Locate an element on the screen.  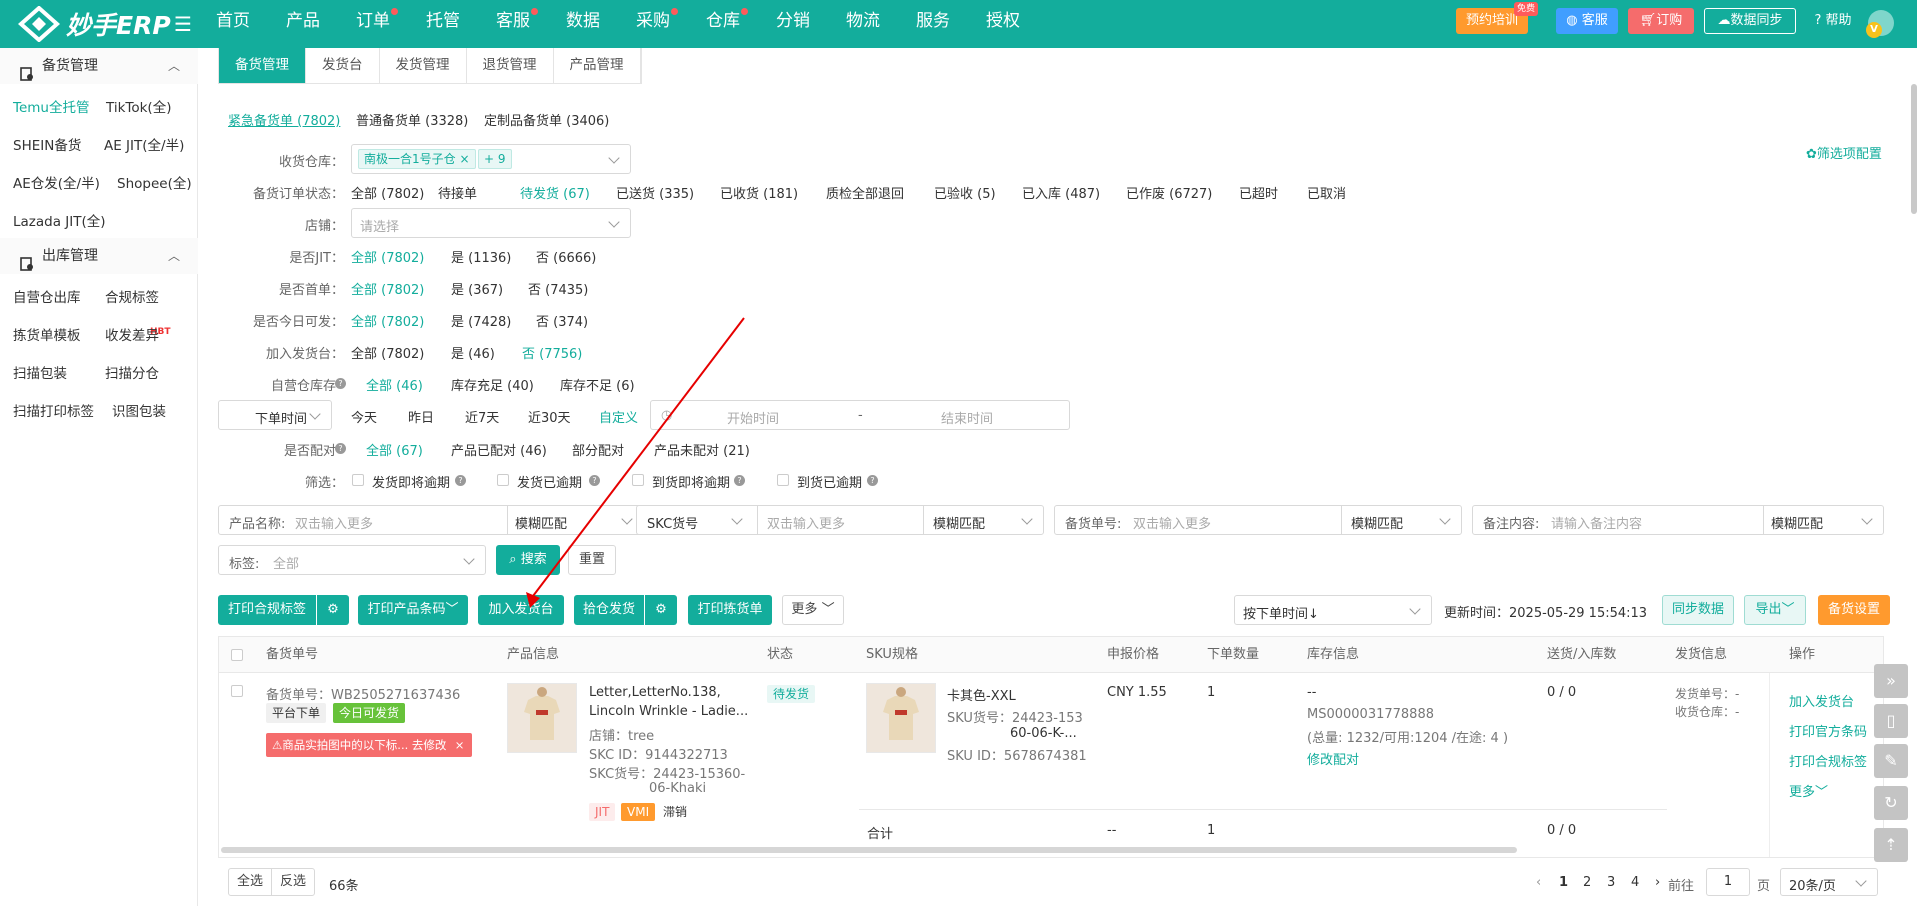
page-unit: 页 is located at coordinates (1764, 886).